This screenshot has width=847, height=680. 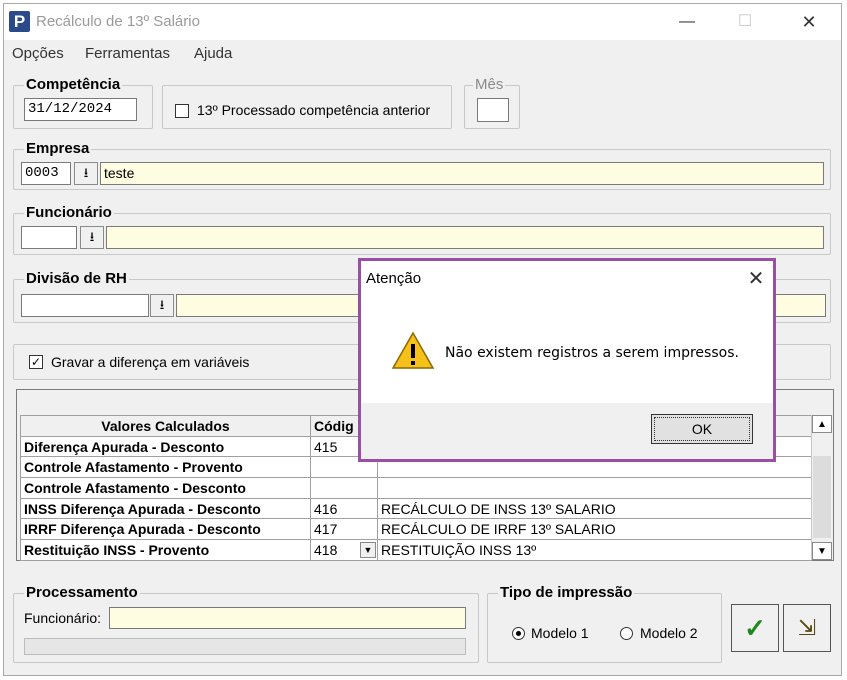 I want to click on competencia-group: Competência 31/12/2024, so click(x=83, y=102).